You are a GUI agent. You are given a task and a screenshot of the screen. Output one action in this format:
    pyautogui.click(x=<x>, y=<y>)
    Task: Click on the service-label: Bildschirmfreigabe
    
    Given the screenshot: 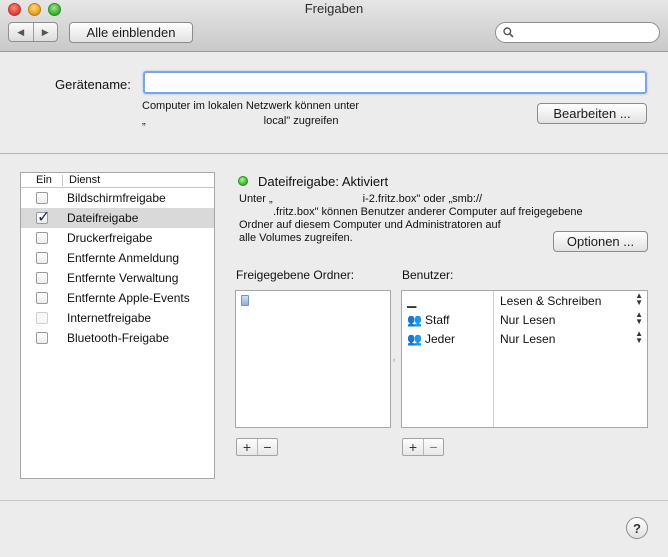 What is the action you would take?
    pyautogui.click(x=116, y=198)
    